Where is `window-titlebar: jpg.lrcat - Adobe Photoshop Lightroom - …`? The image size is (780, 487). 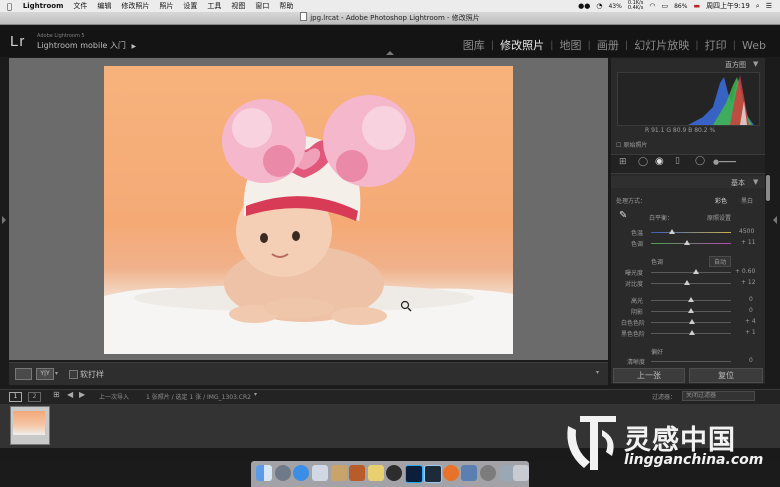 window-titlebar: jpg.lrcat - Adobe Photoshop Lightroom - … is located at coordinates (390, 18).